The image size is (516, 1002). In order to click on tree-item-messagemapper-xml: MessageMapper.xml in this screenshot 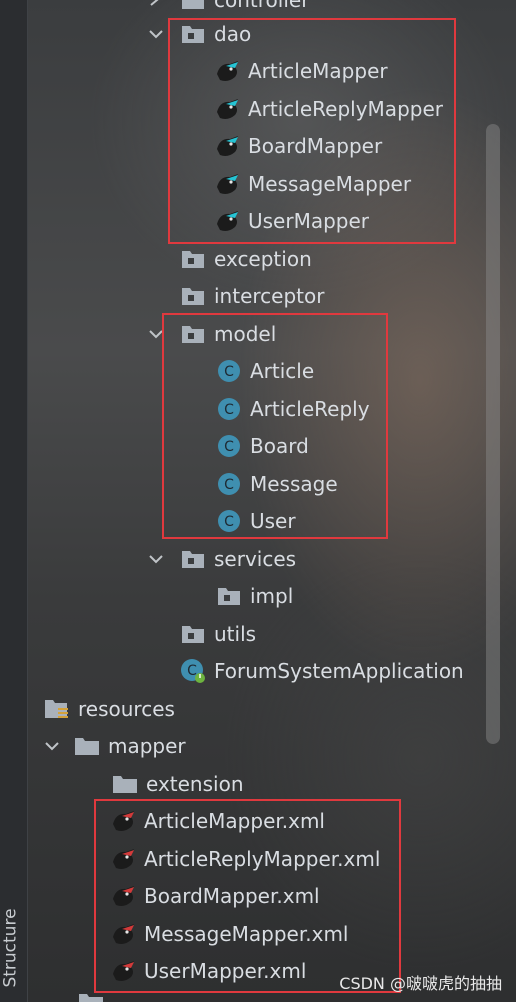, I will do `click(229, 934)`.